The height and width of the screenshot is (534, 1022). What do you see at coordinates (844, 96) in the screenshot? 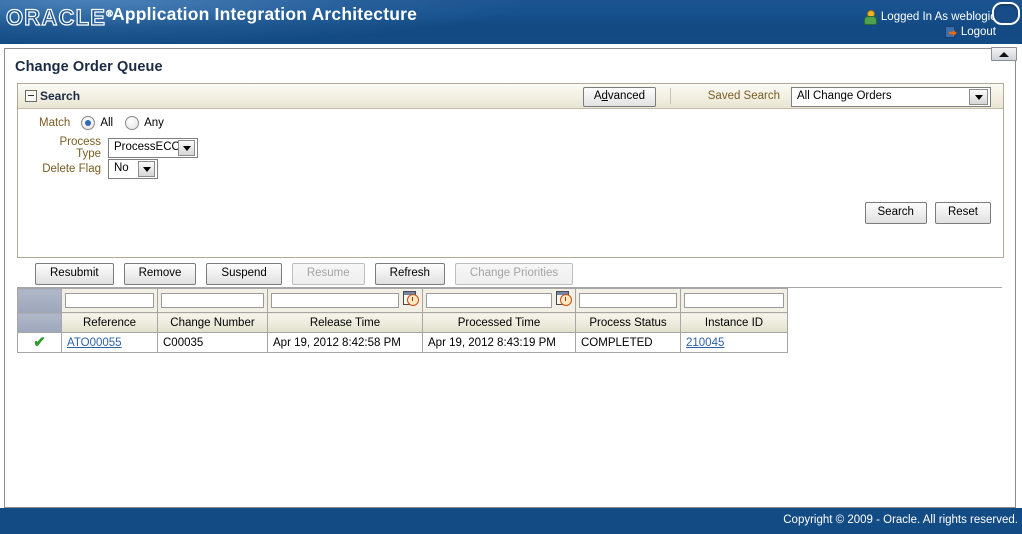
I see `saved-search-value: All Change Orders` at bounding box center [844, 96].